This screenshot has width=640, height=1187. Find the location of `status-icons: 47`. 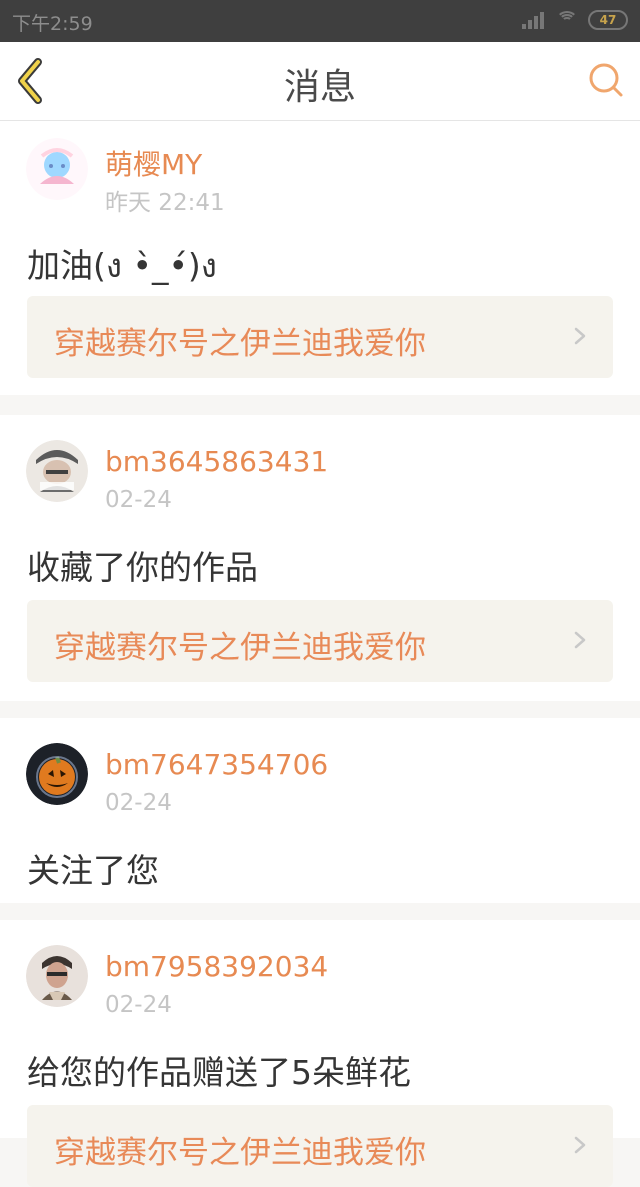

status-icons: 47 is located at coordinates (575, 20).